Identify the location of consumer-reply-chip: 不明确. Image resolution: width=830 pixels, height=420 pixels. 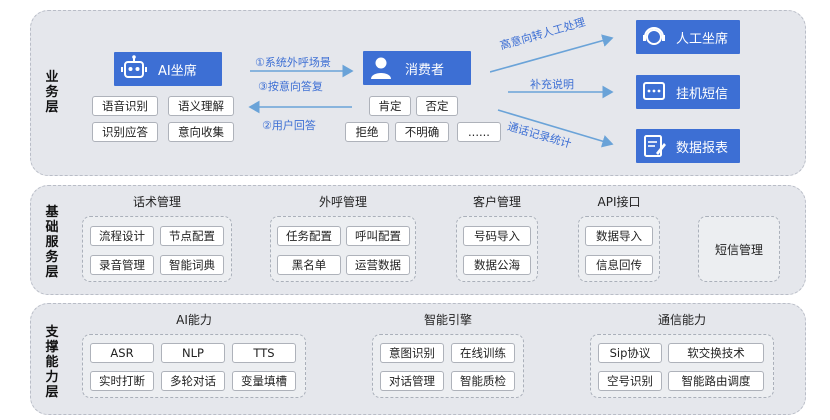
(422, 132).